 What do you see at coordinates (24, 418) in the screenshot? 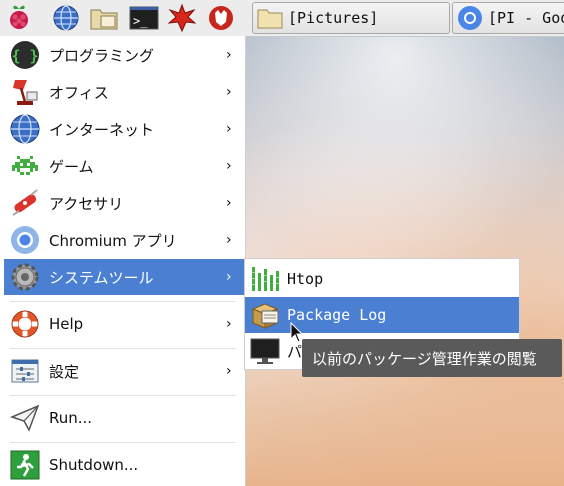
I see `run-icon` at bounding box center [24, 418].